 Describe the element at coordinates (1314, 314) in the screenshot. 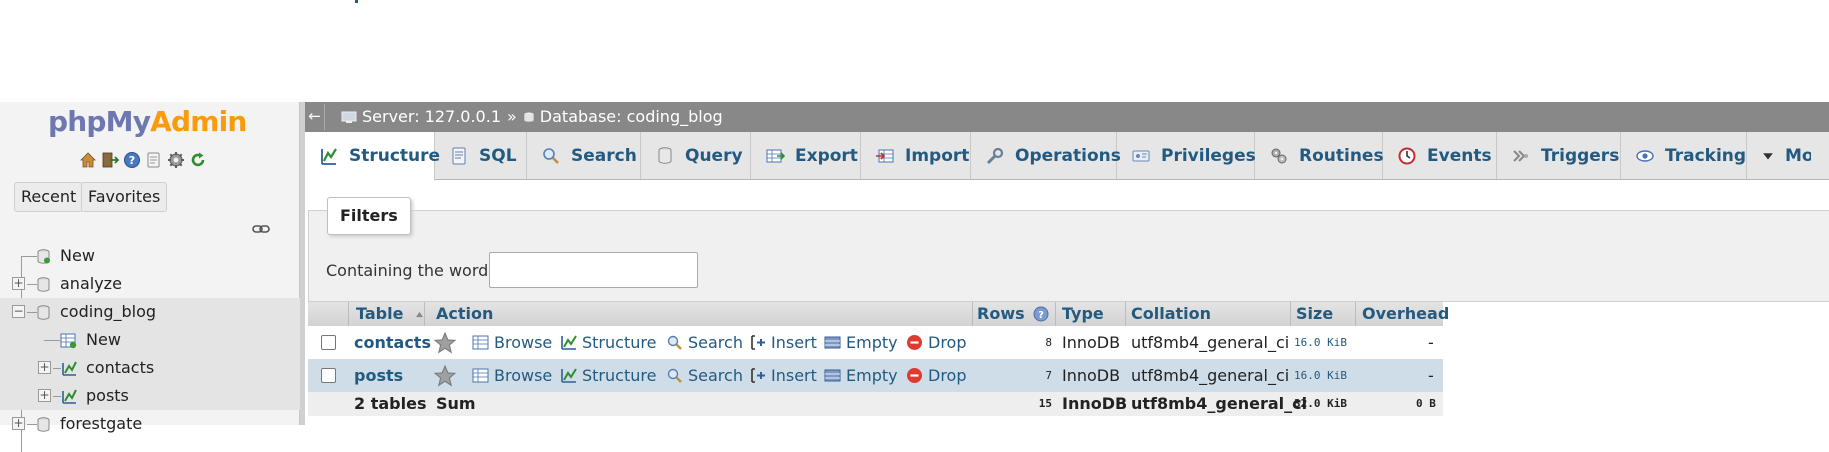

I see `size-header: Size` at that location.